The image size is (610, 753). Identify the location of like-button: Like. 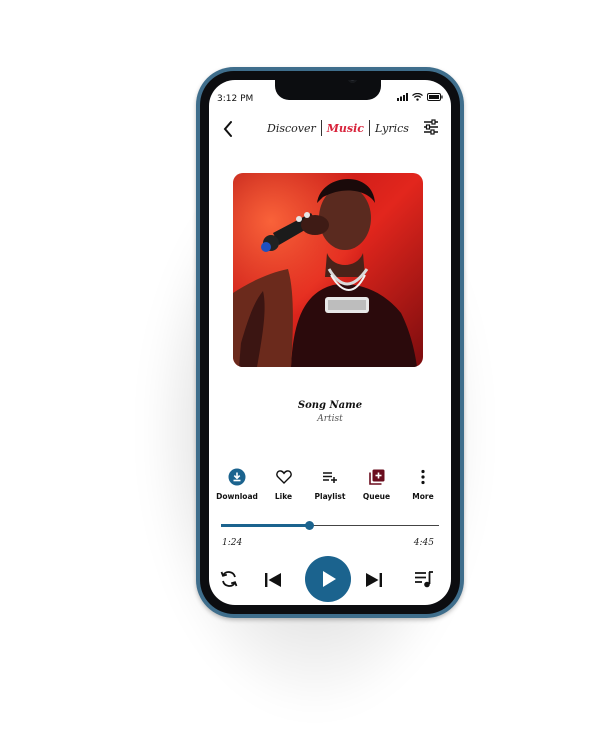
(284, 484).